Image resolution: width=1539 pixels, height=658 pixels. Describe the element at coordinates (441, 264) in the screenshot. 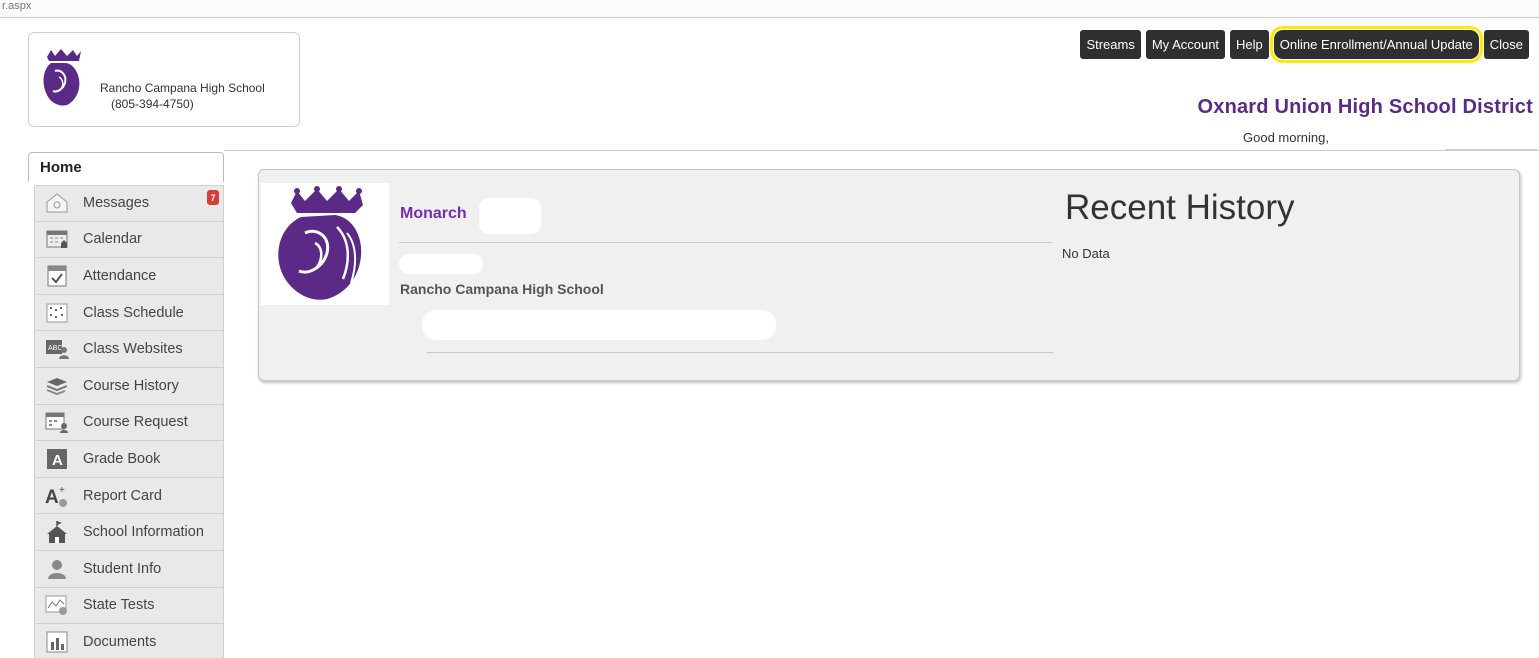

I see `redacted-student-id` at that location.